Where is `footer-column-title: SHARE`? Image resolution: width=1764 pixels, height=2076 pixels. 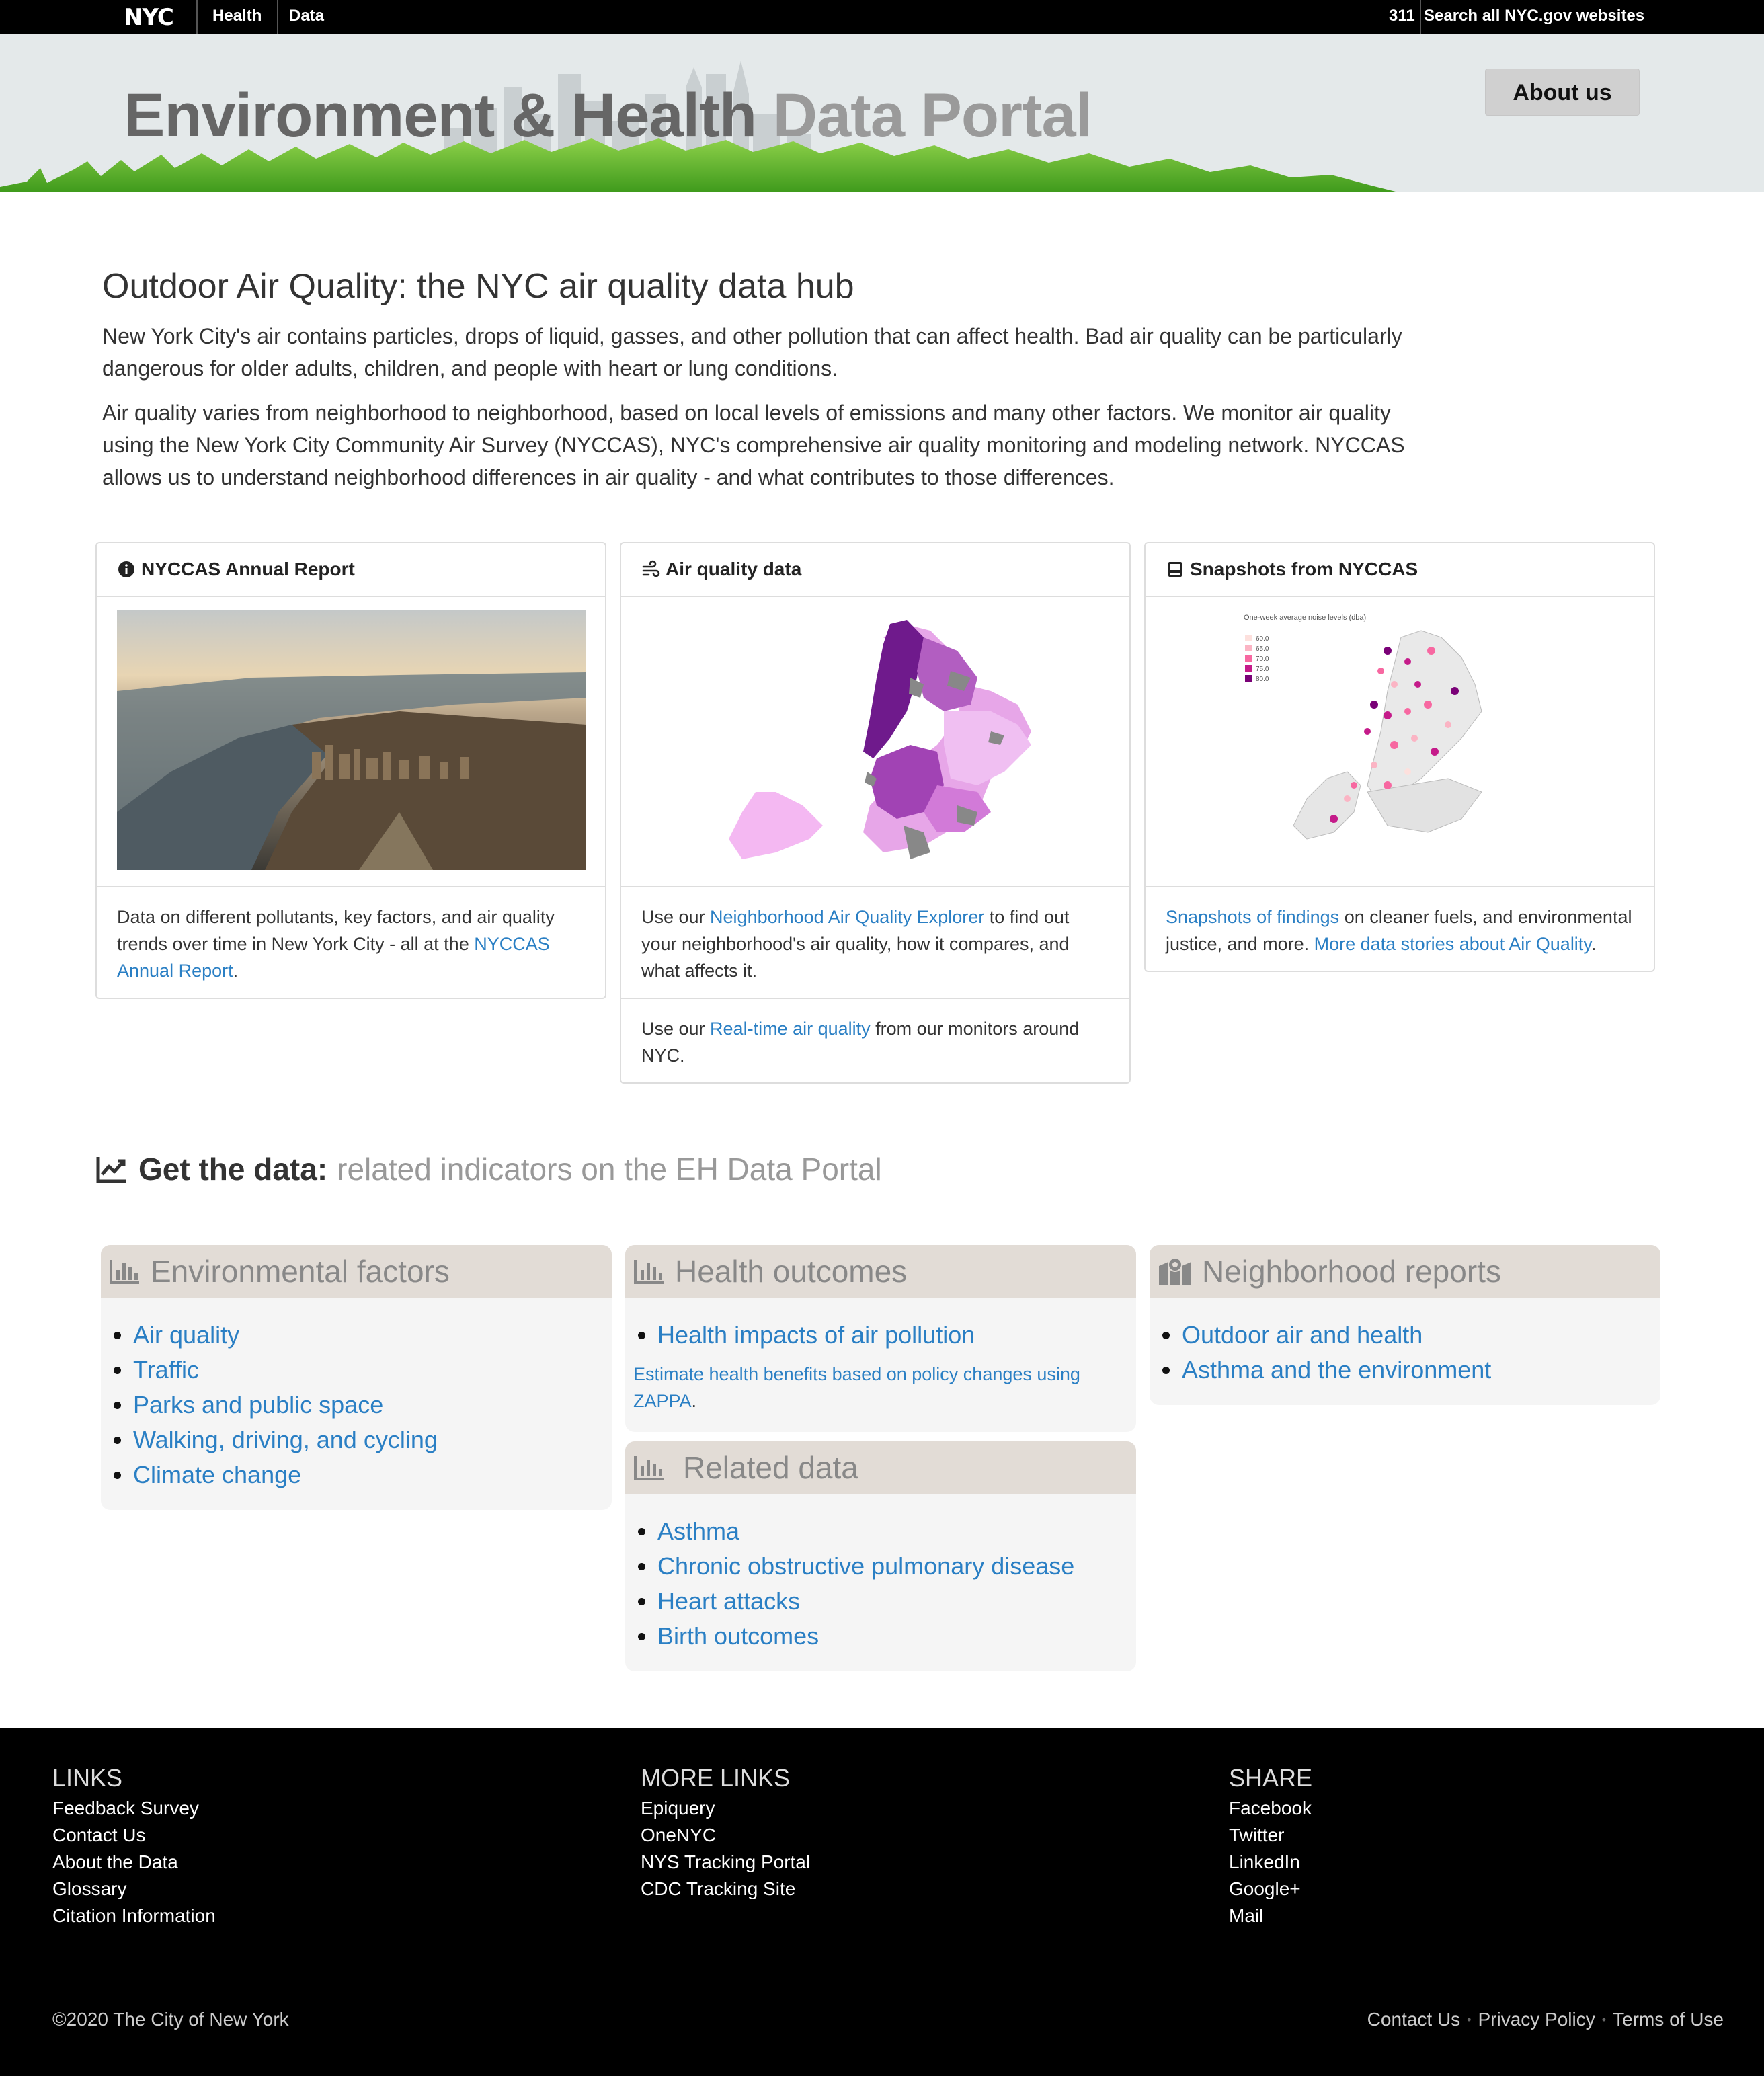 footer-column-title: SHARE is located at coordinates (1271, 1778).